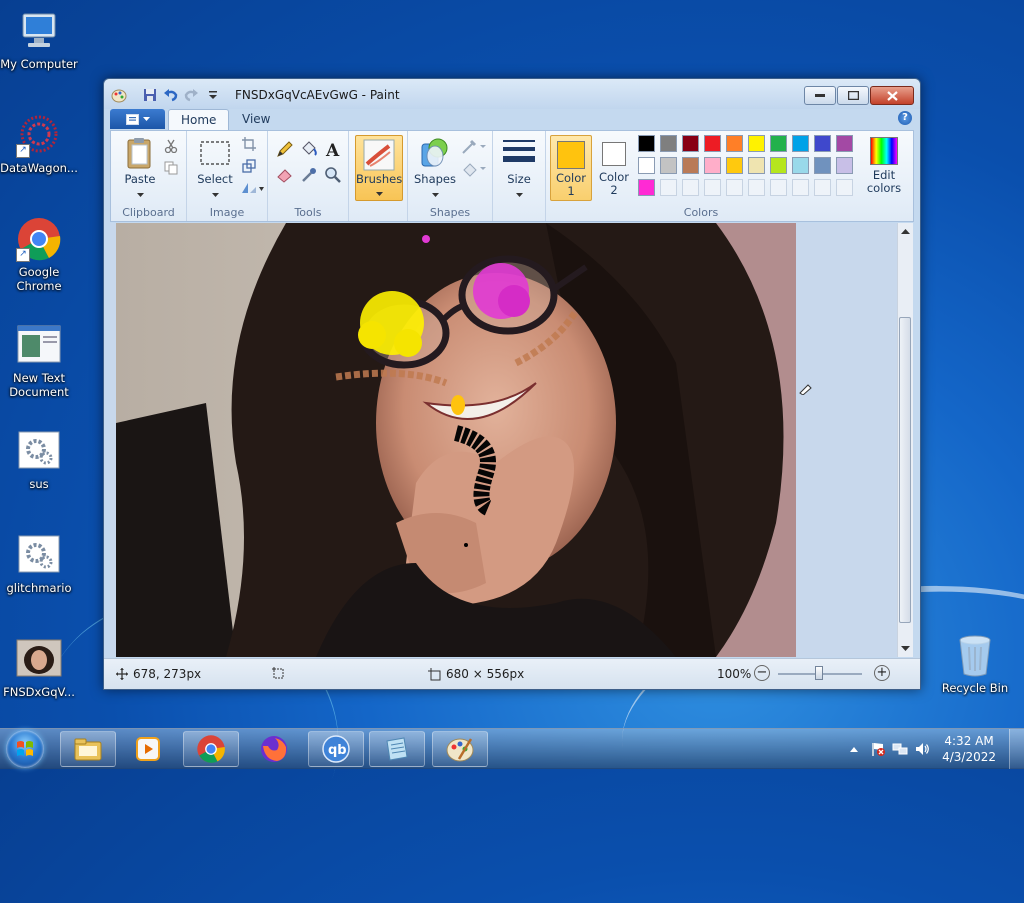  Describe the element at coordinates (39, 360) in the screenshot. I see `desktop-icon-new-text-document: New Text Document` at that location.